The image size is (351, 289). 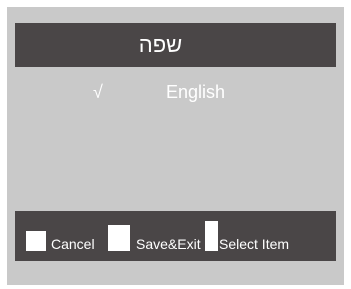 I want to click on select-item-softkey: Select Item, so click(x=270, y=236).